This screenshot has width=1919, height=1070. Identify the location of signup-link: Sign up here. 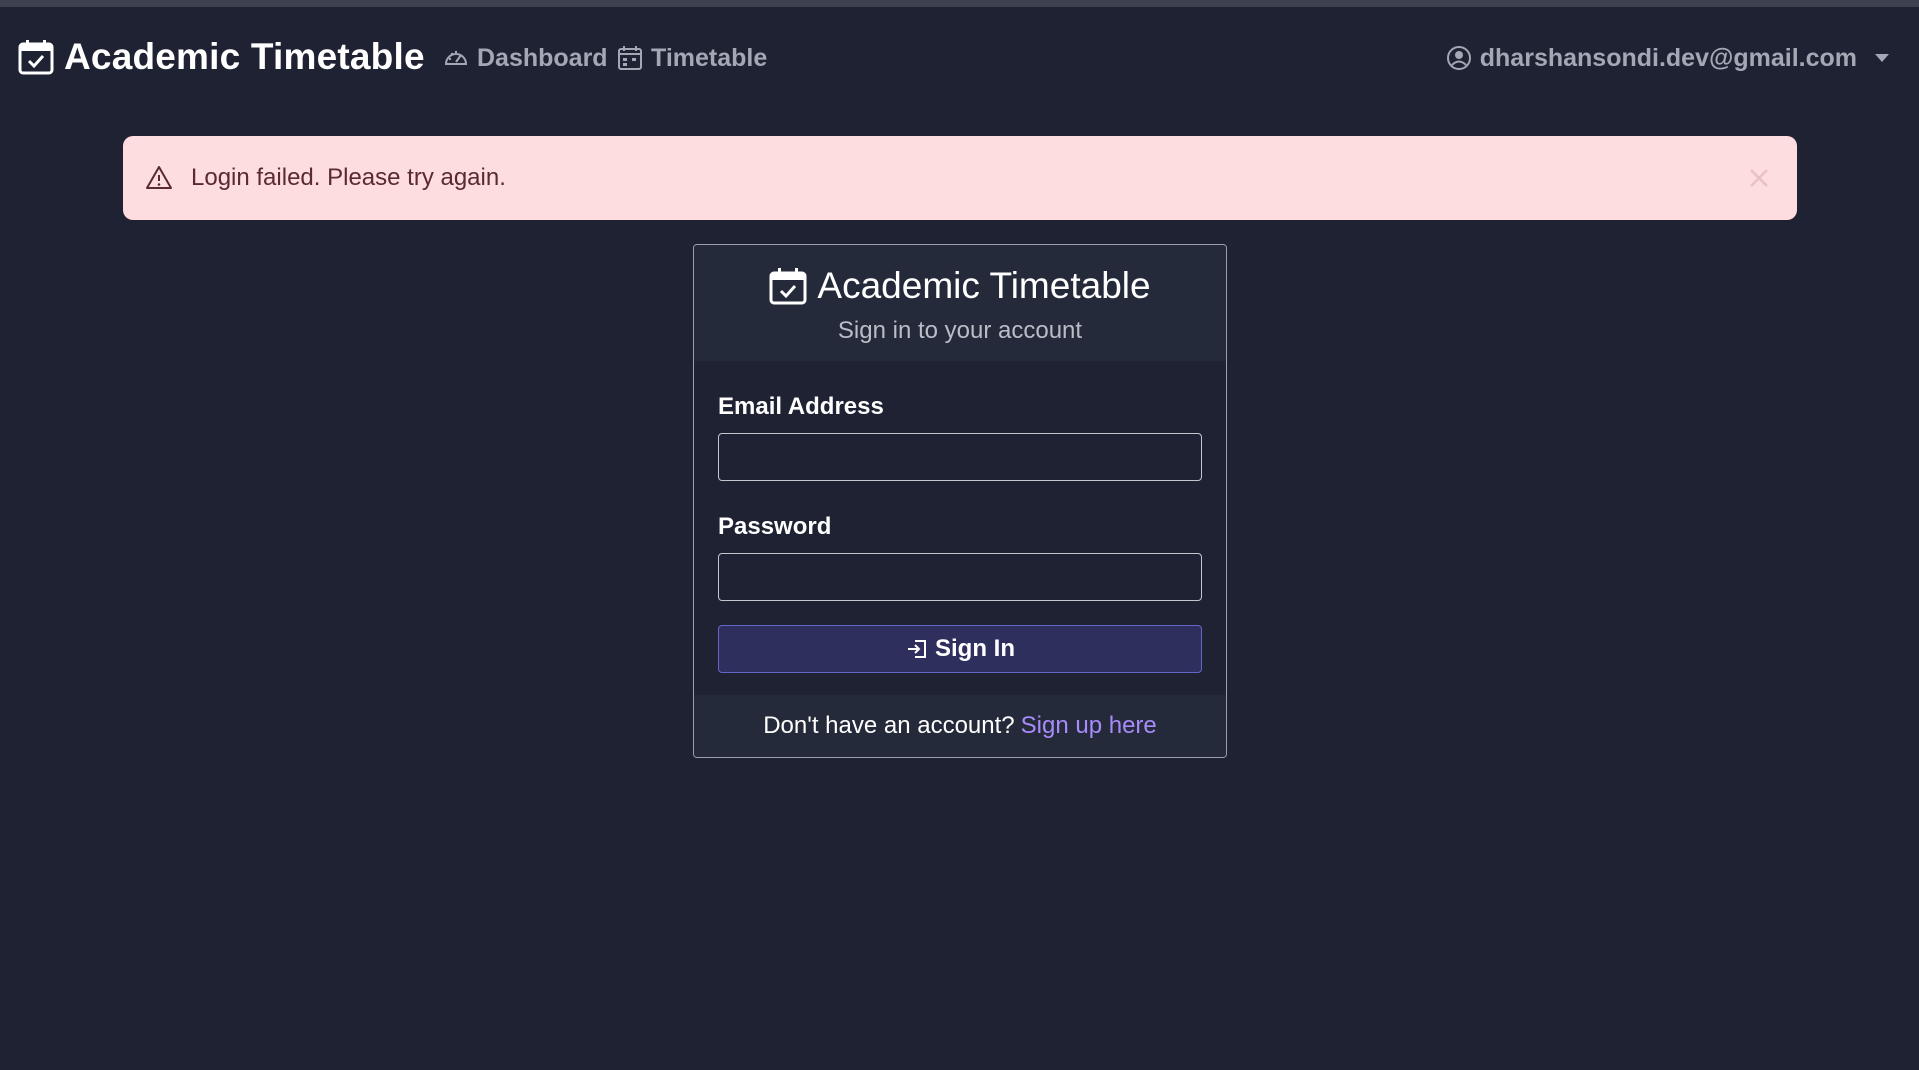
(1089, 726).